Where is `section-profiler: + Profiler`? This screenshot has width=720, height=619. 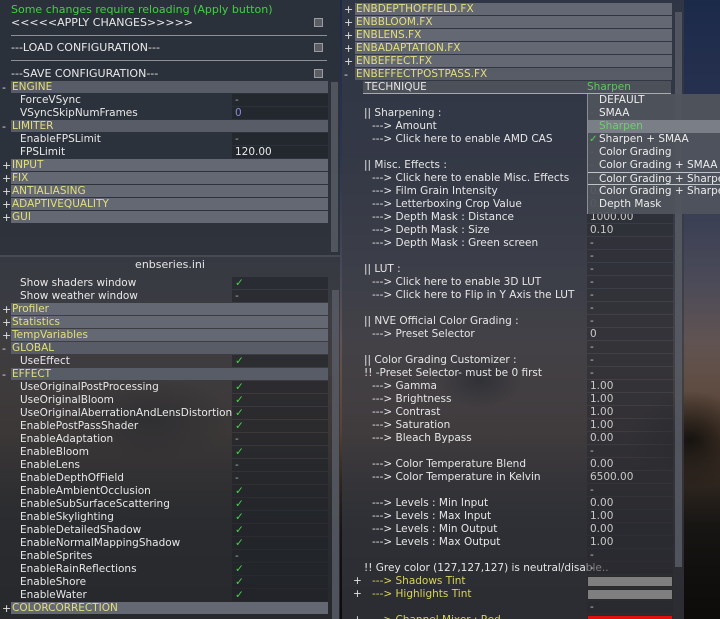
section-profiler: + Profiler is located at coordinates (164, 309).